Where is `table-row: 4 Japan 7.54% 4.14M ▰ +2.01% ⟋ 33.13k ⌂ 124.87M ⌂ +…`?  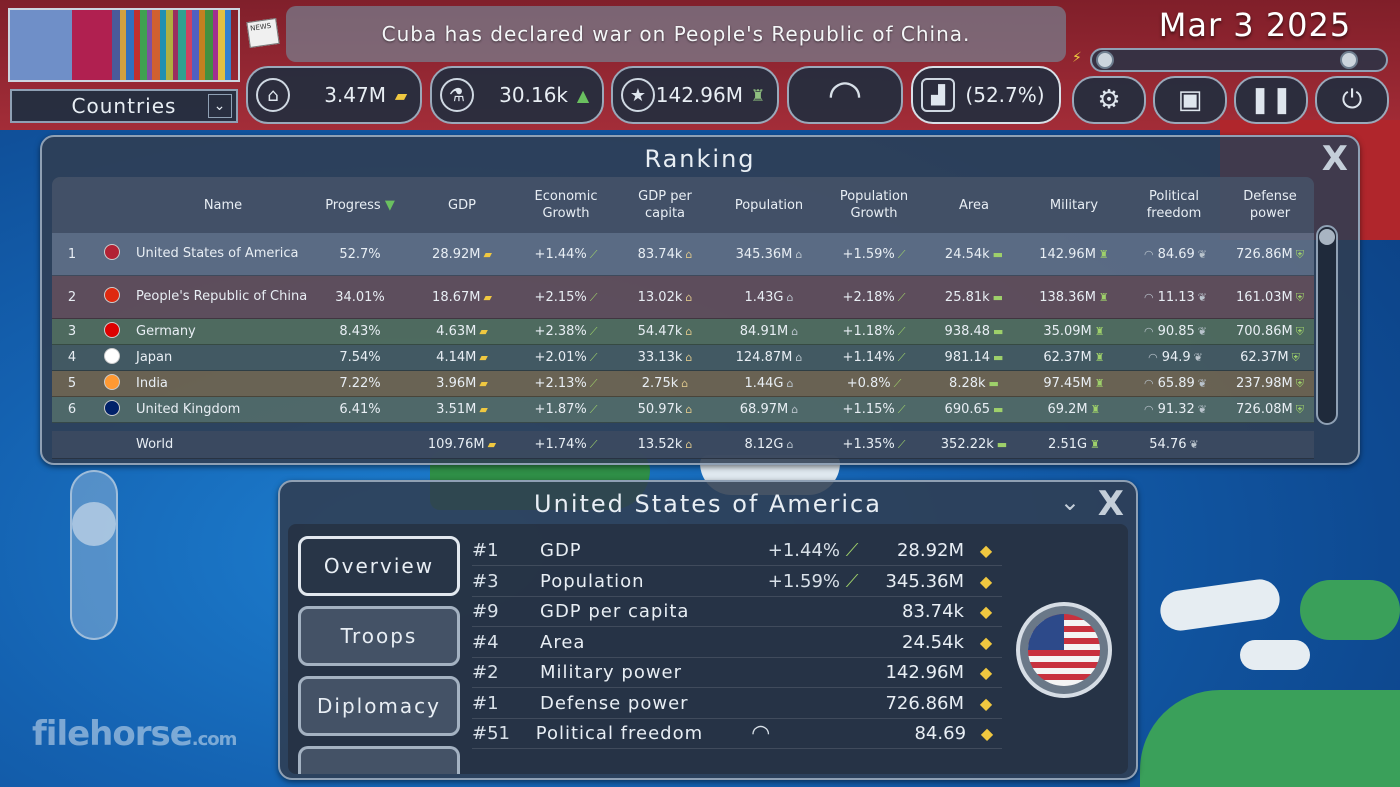 table-row: 4 Japan 7.54% 4.14M ▰ +2.01% ⟋ 33.13k ⌂ 124.87M ⌂ +… is located at coordinates (683, 358).